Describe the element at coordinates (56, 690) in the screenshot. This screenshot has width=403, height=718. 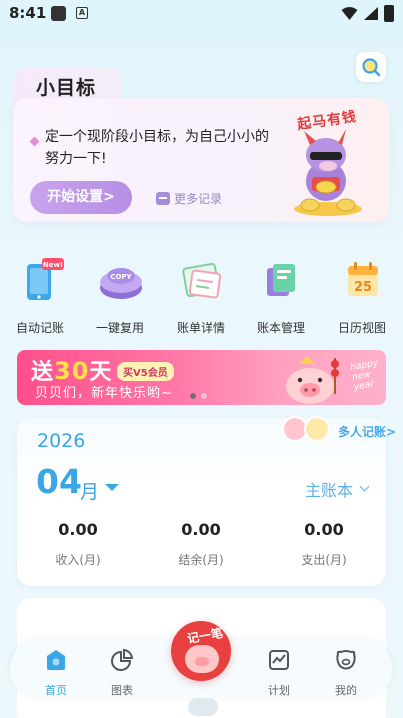
I see `nav-home-label: 首页` at that location.